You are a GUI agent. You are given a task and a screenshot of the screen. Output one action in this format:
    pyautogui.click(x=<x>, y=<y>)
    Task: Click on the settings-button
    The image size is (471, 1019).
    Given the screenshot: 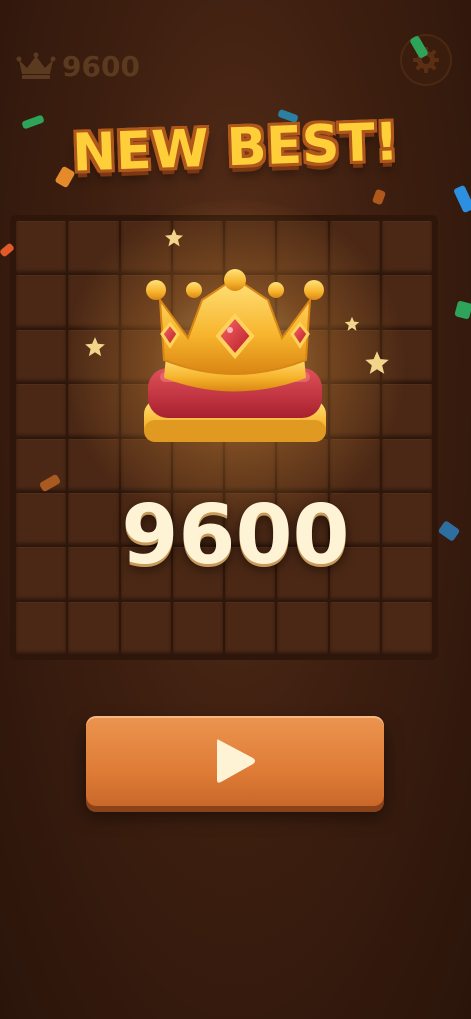 What is the action you would take?
    pyautogui.click(x=426, y=60)
    